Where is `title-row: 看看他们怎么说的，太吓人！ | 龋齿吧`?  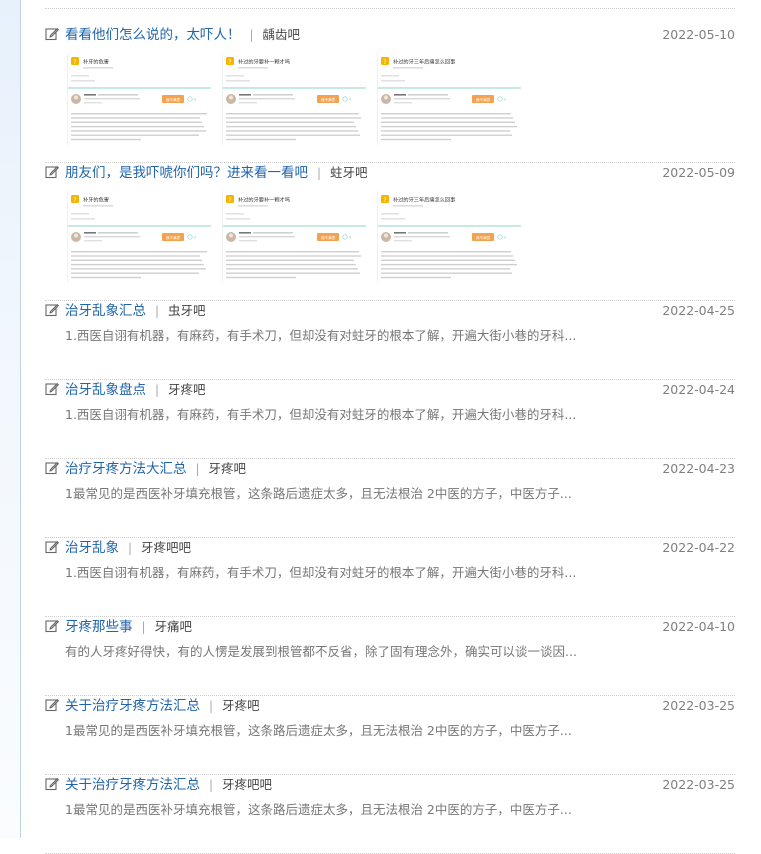 title-row: 看看他们怎么说的，太吓人！ | 龋齿吧 is located at coordinates (345, 35).